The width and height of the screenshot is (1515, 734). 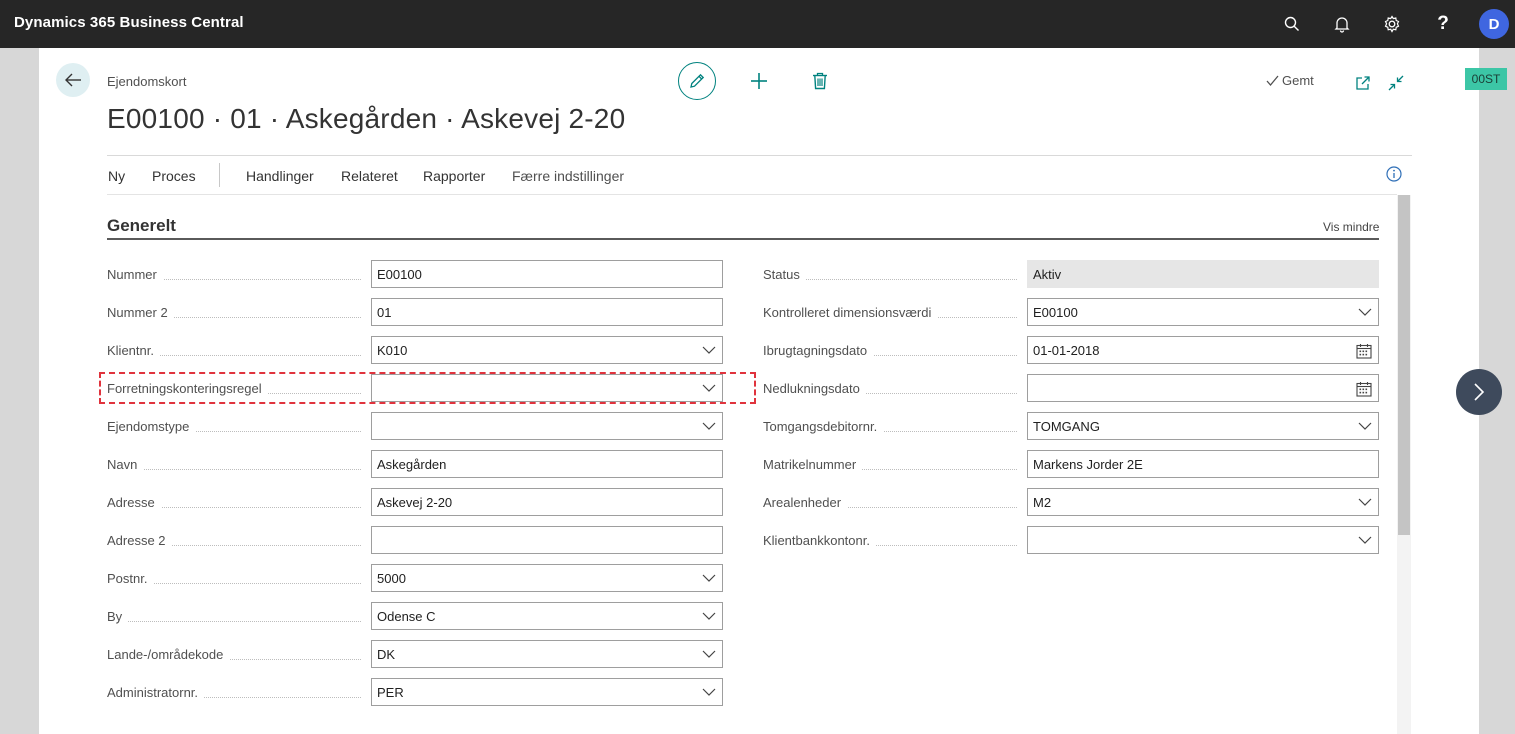 What do you see at coordinates (1066, 350) in the screenshot?
I see `field-value: 01-01-2018` at bounding box center [1066, 350].